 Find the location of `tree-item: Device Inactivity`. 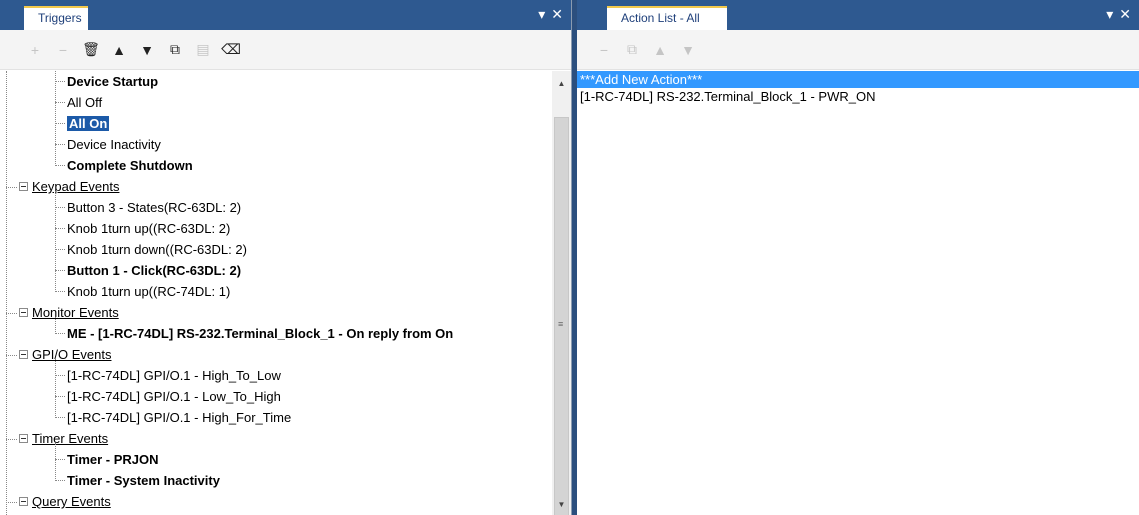

tree-item: Device Inactivity is located at coordinates (108, 144).